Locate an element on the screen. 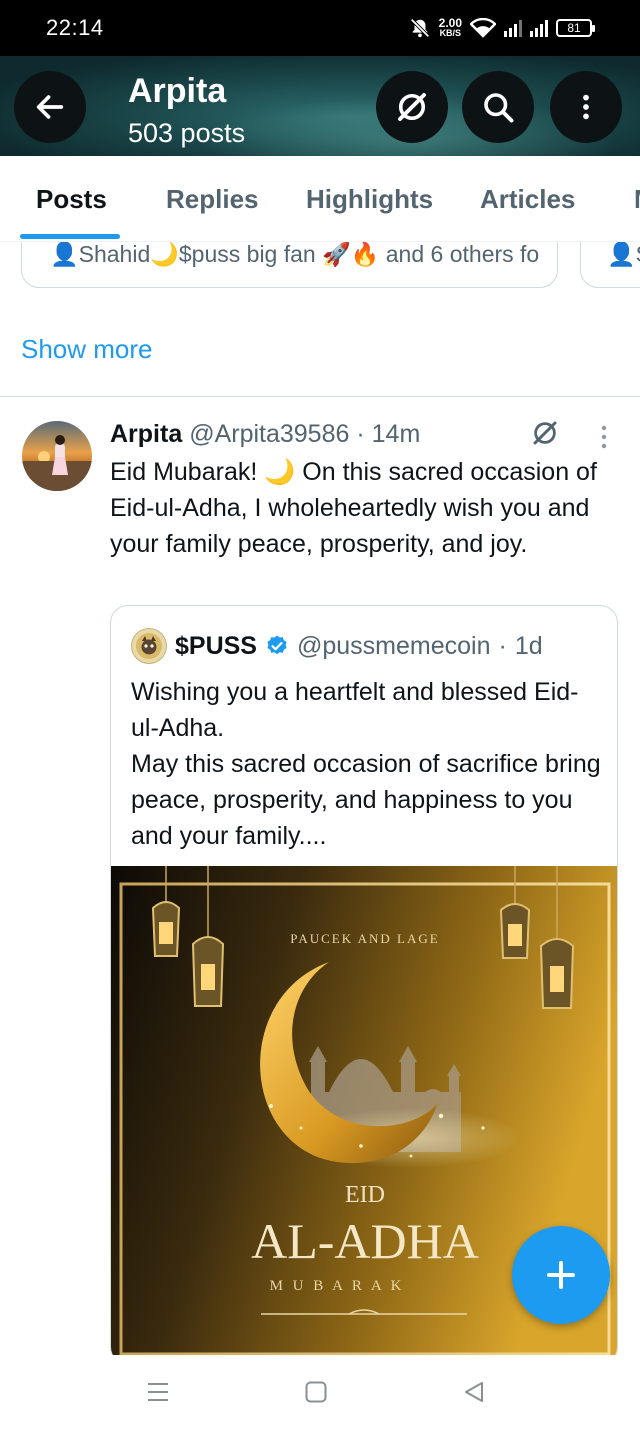 This screenshot has height=1433, width=640. recommendation-card: 👤S is located at coordinates (610, 265).